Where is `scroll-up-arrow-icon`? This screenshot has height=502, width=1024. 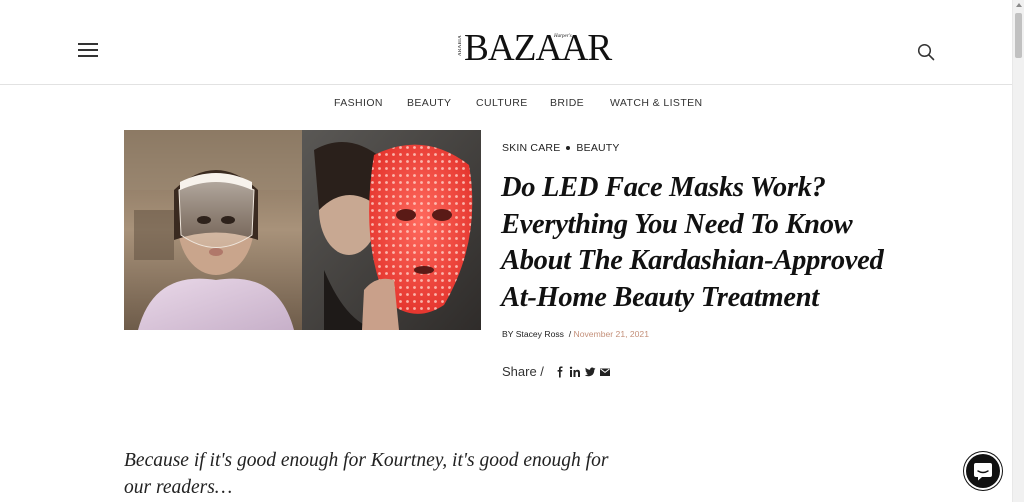 scroll-up-arrow-icon is located at coordinates (1019, 5).